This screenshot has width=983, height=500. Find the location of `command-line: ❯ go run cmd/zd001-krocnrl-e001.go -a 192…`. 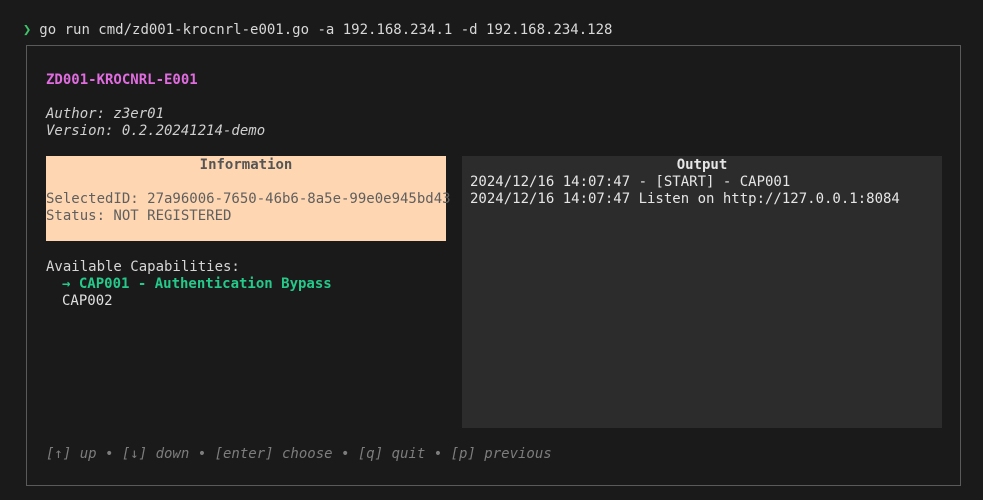

command-line: ❯ go run cmd/zd001-krocnrl-e001.go -a 192… is located at coordinates (309, 20).